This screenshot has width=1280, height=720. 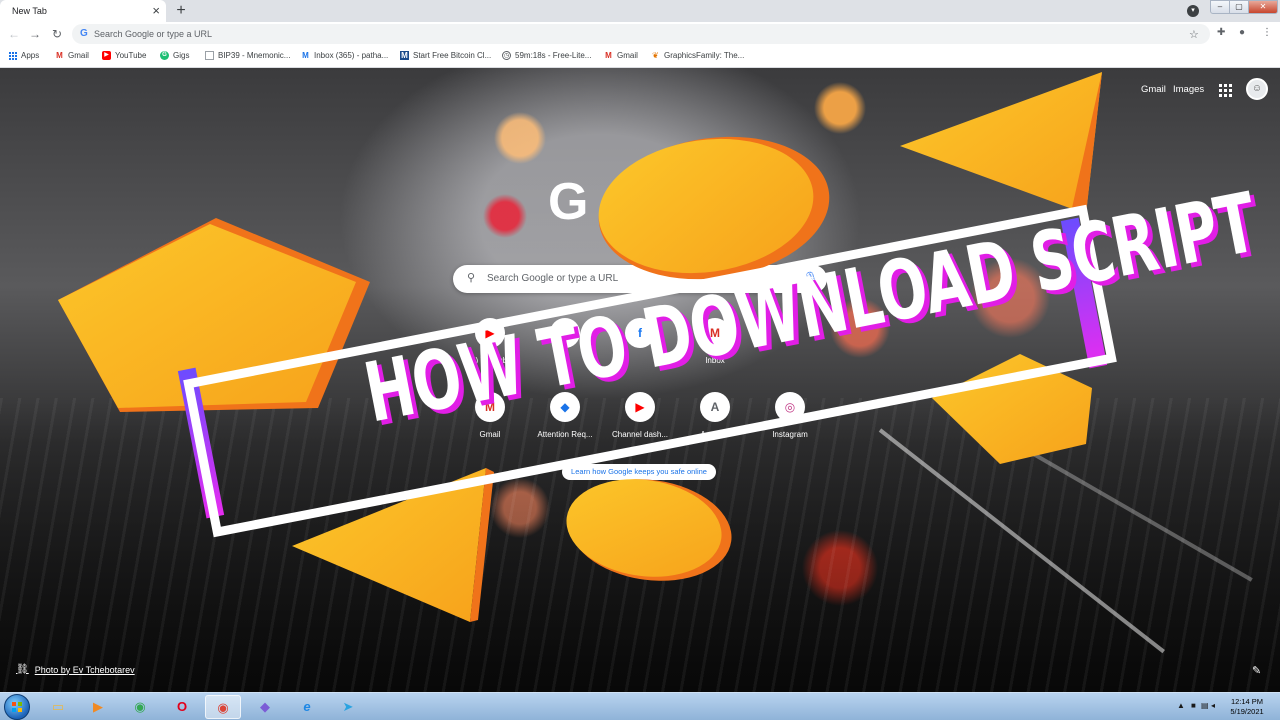 What do you see at coordinates (83, 11) in the screenshot?
I see `tab-new-tab: New Tab ×` at bounding box center [83, 11].